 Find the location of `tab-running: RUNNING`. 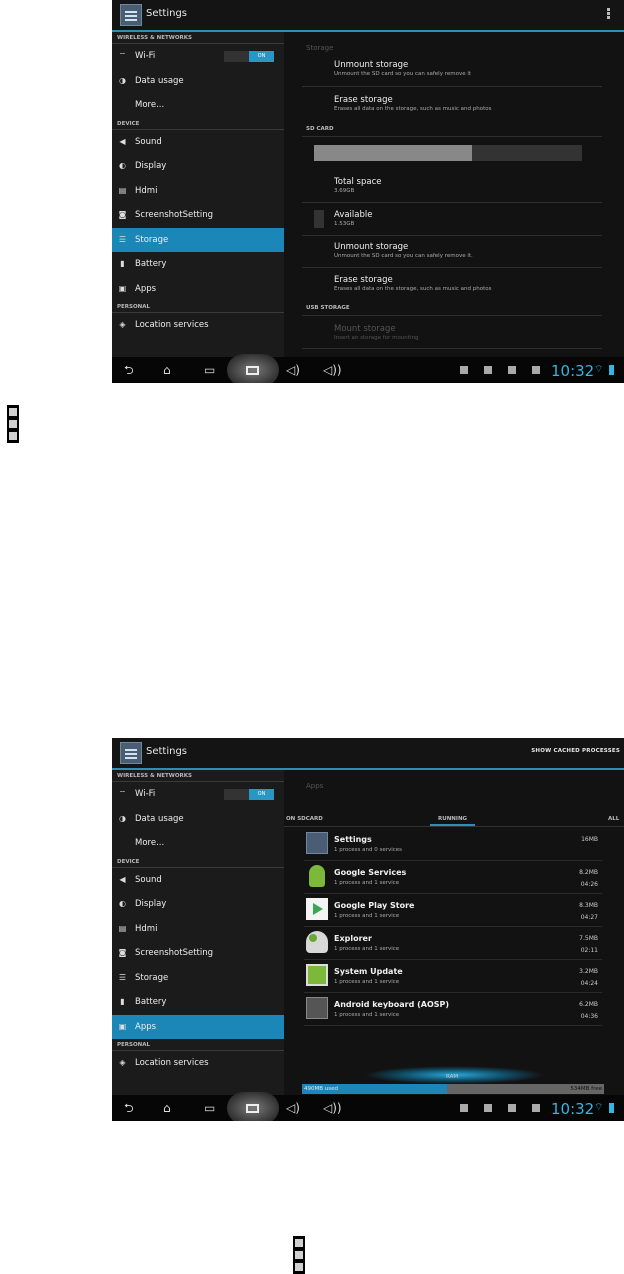

tab-running: RUNNING is located at coordinates (453, 821).